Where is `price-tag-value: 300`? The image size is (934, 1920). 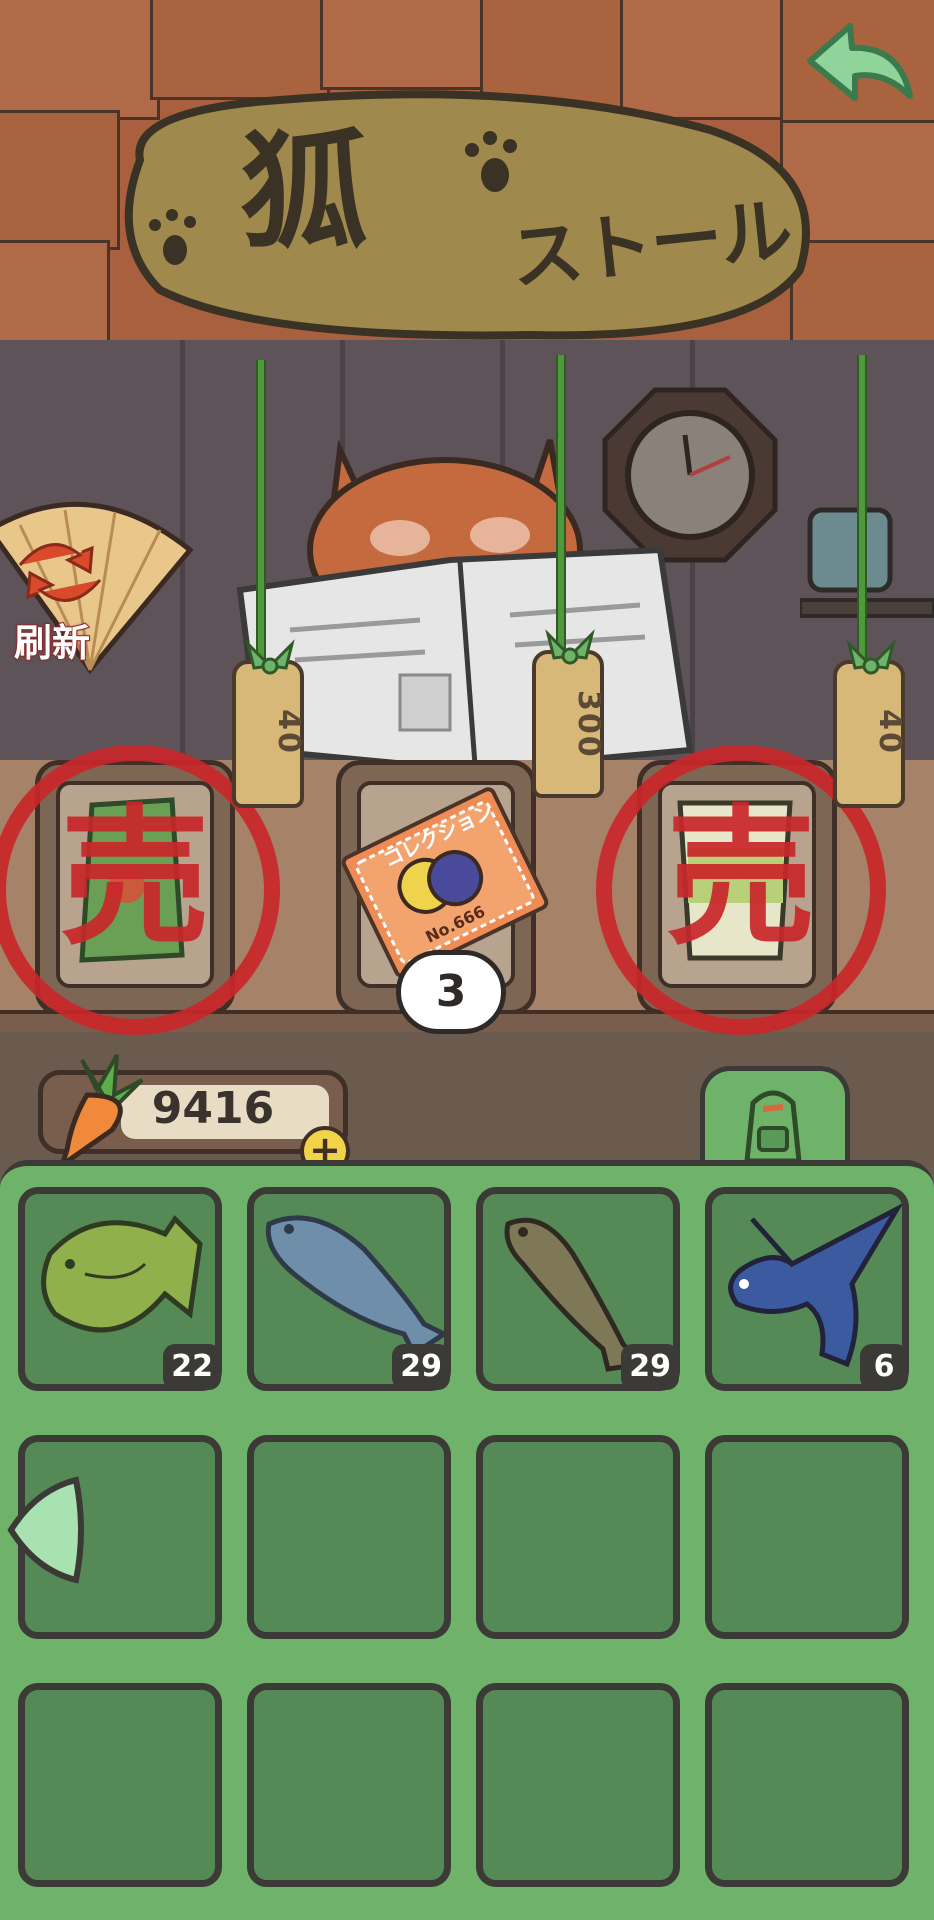
price-tag-value: 300 is located at coordinates (588, 724).